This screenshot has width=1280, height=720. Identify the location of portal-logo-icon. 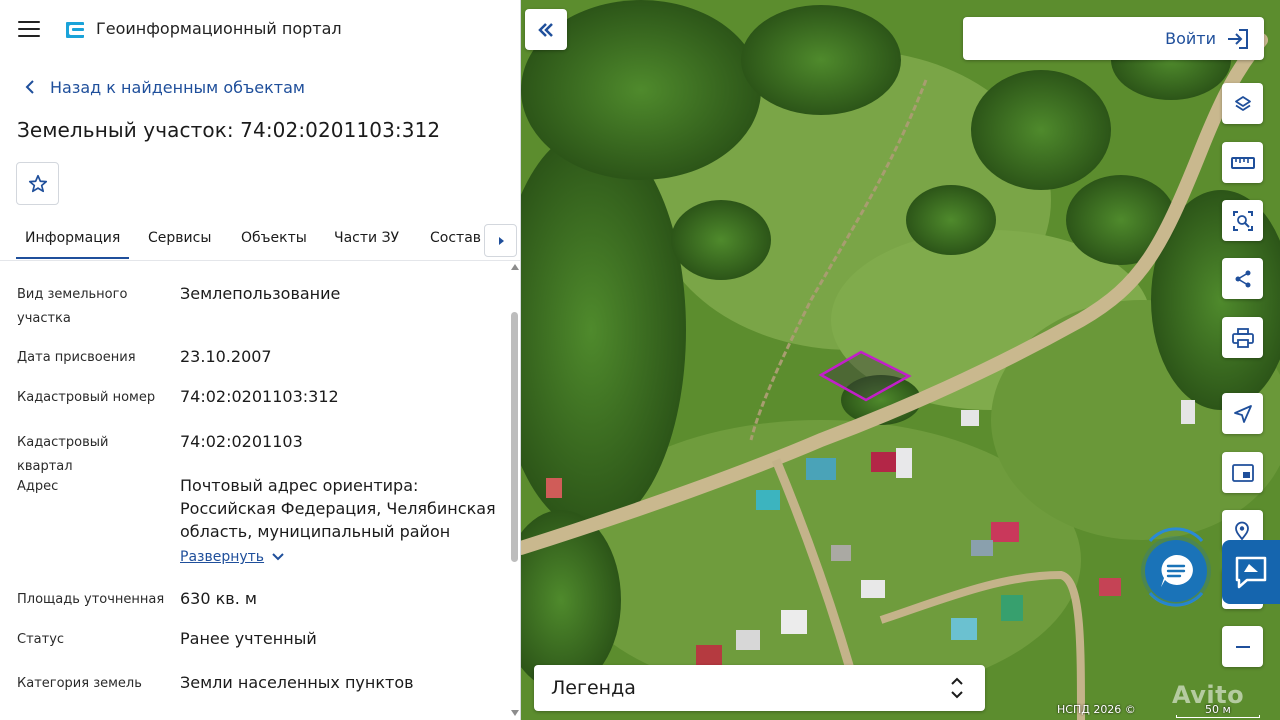
(75, 30).